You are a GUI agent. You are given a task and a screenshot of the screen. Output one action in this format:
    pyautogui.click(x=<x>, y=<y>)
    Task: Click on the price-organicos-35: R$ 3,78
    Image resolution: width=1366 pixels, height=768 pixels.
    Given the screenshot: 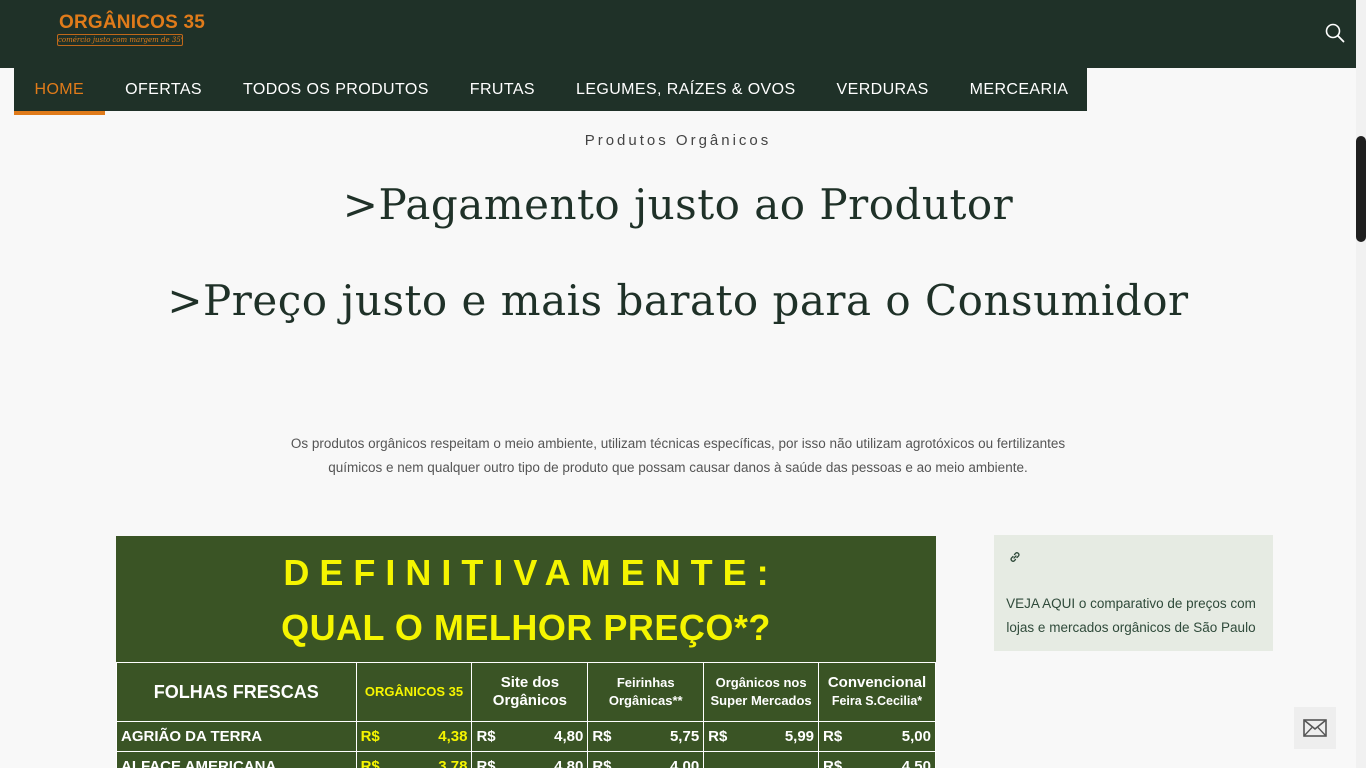 What is the action you would take?
    pyautogui.click(x=414, y=759)
    